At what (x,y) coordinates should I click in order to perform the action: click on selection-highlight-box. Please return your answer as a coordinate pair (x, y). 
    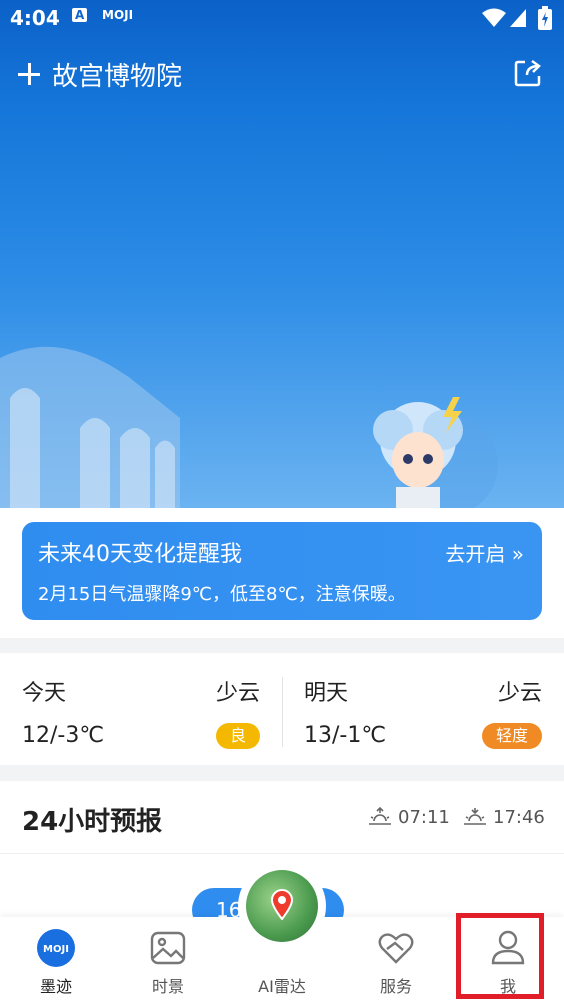
    Looking at the image, I should click on (500, 956).